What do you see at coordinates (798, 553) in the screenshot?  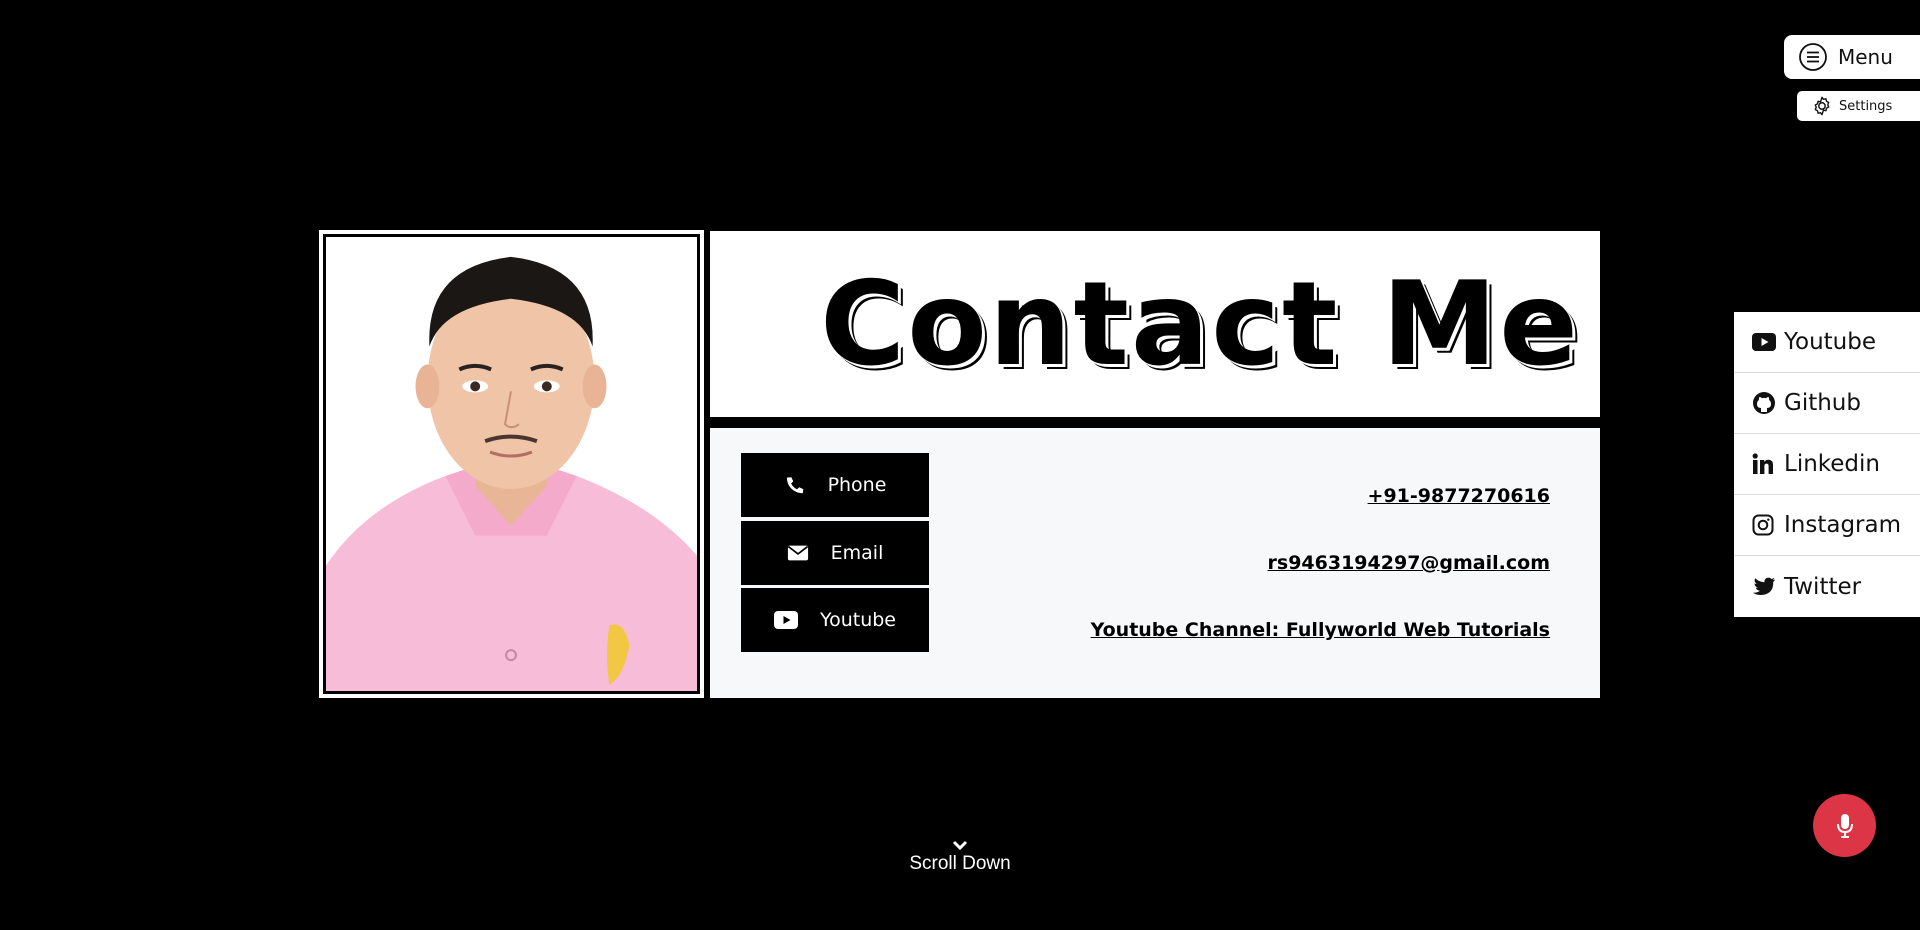 I see `envelope-icon` at bounding box center [798, 553].